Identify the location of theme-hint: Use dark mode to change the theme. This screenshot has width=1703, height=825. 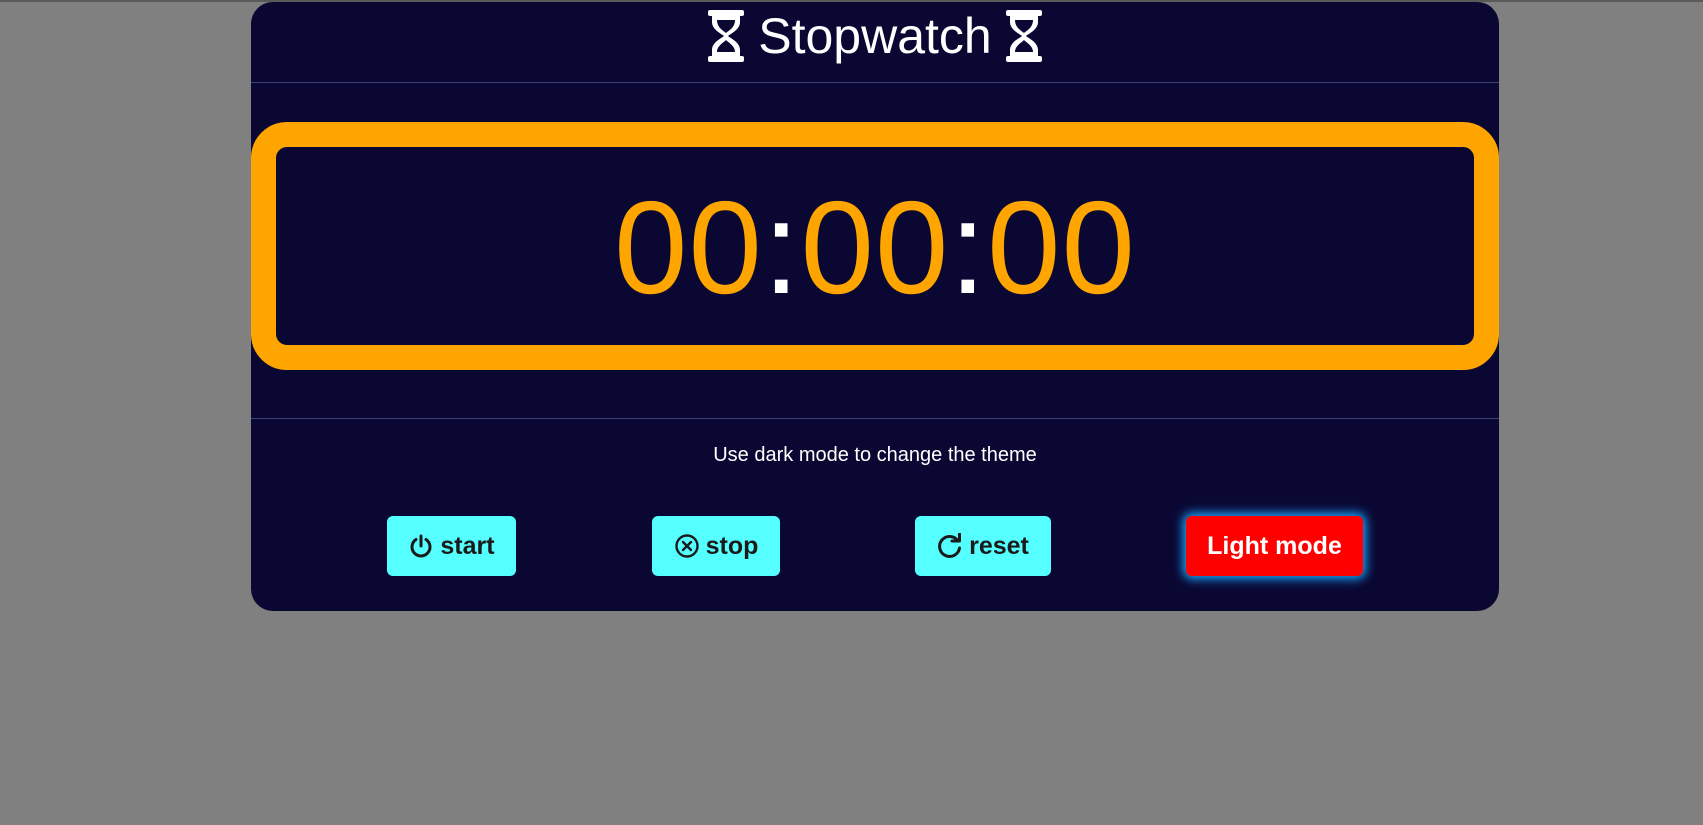
(875, 455).